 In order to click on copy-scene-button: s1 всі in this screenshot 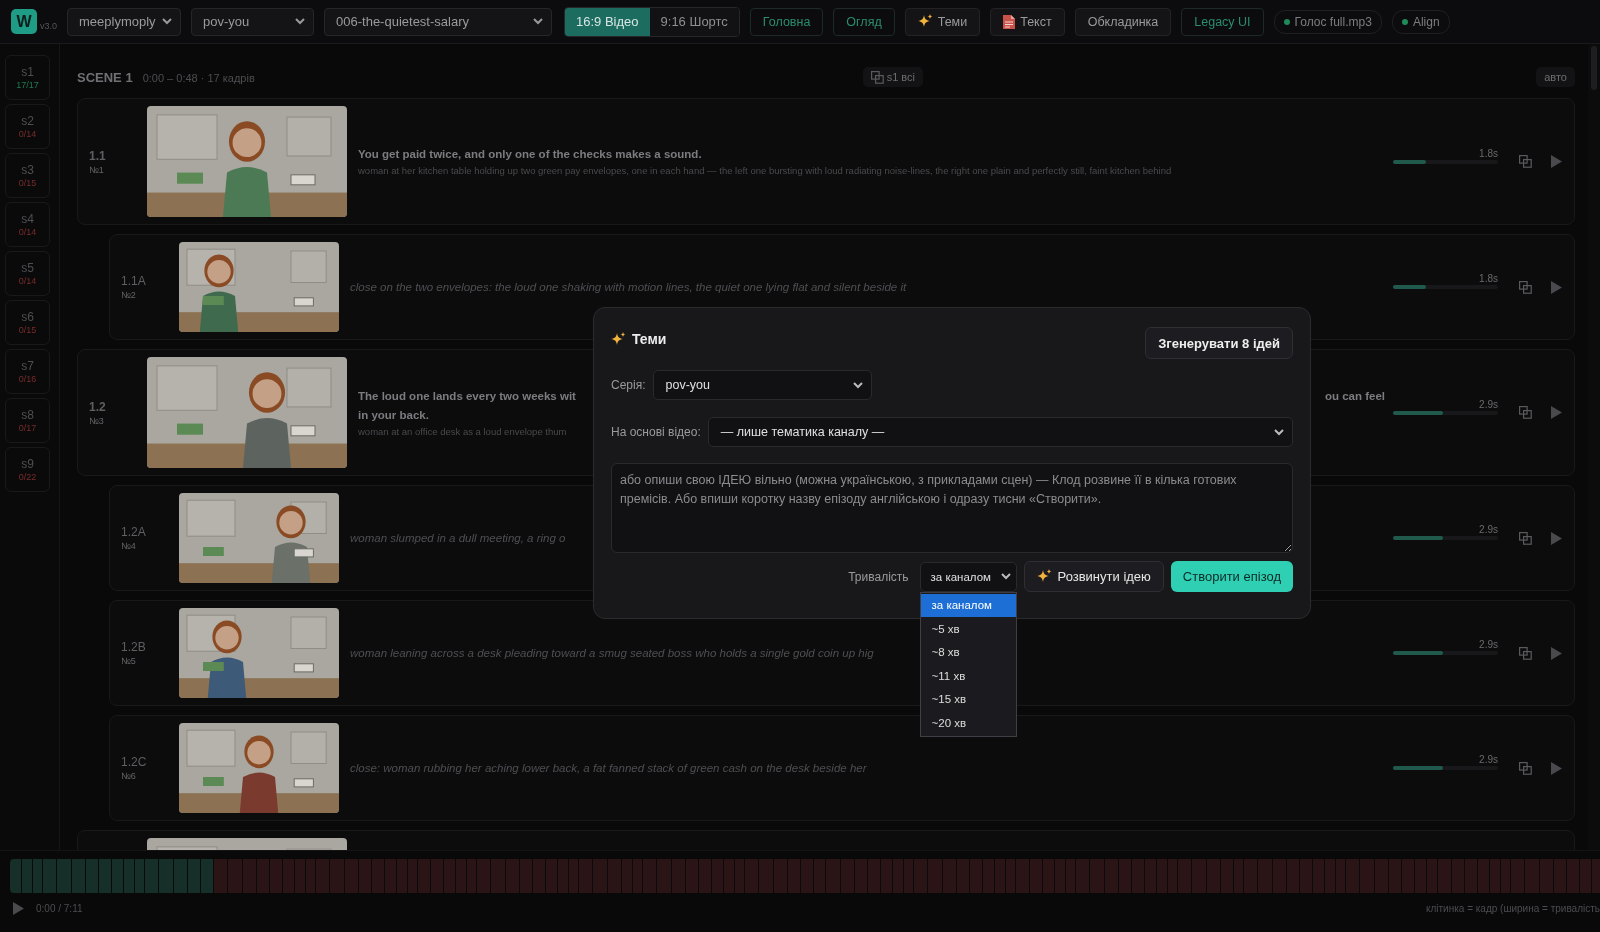, I will do `click(892, 77)`.